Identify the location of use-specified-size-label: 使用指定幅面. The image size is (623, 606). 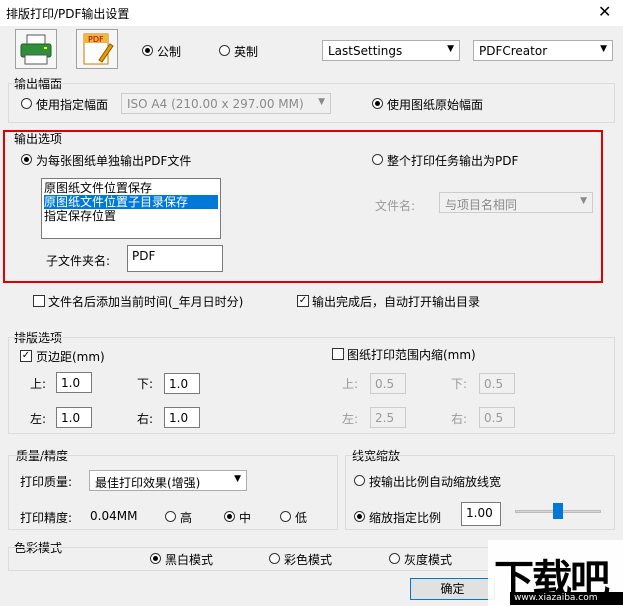
(72, 105).